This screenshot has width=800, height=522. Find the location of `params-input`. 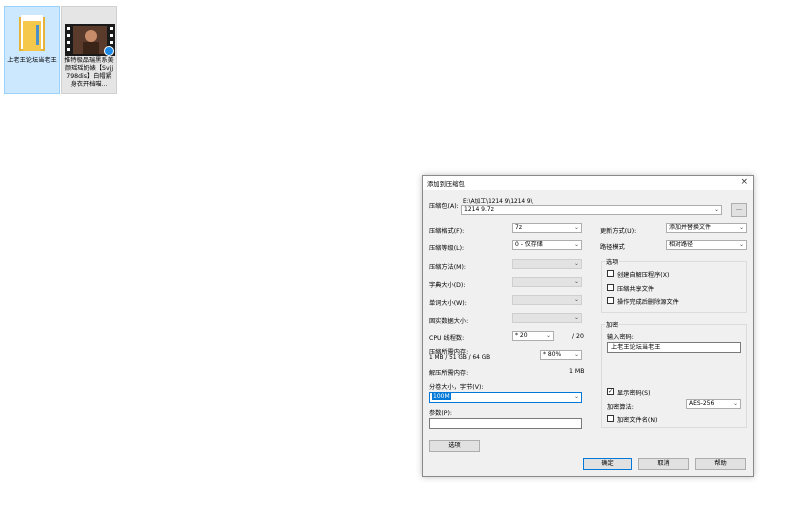

params-input is located at coordinates (505, 423).